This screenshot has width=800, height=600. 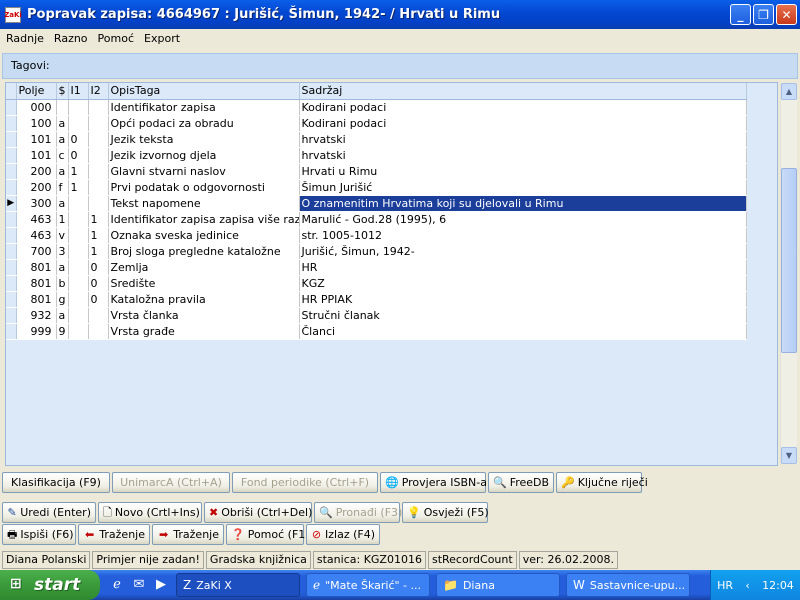 What do you see at coordinates (376, 299) in the screenshot?
I see `table-row: 801 g 0 Kataložna pravila HR PPIAK` at bounding box center [376, 299].